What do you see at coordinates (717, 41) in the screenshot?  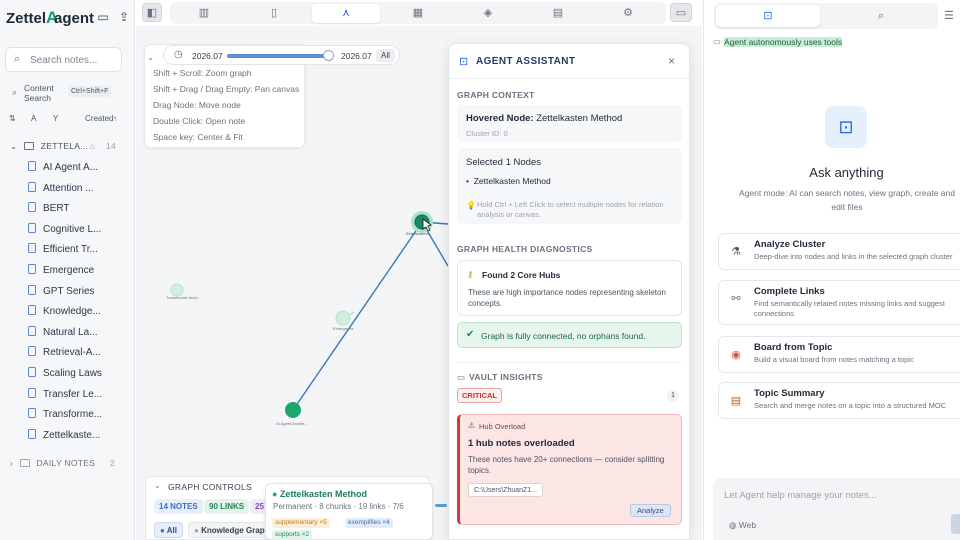 I see `message-icon: ▭` at bounding box center [717, 41].